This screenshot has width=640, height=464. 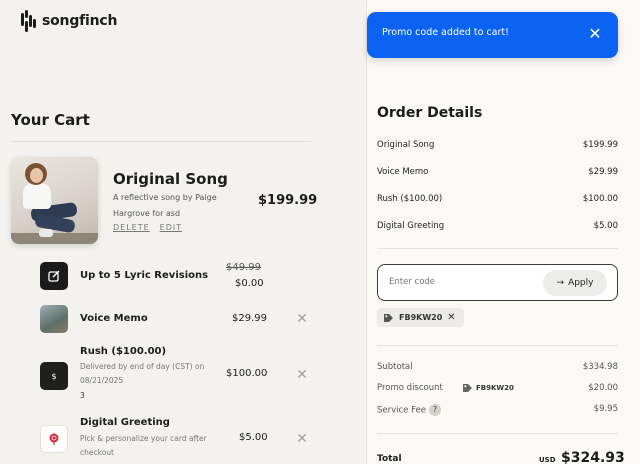 What do you see at coordinates (247, 373) in the screenshot?
I see `addon-price: $100.00` at bounding box center [247, 373].